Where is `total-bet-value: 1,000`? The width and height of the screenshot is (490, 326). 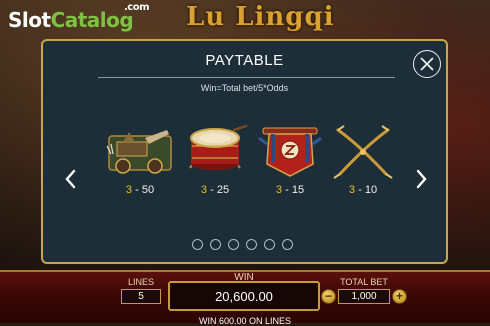 total-bet-value: 1,000 is located at coordinates (364, 296).